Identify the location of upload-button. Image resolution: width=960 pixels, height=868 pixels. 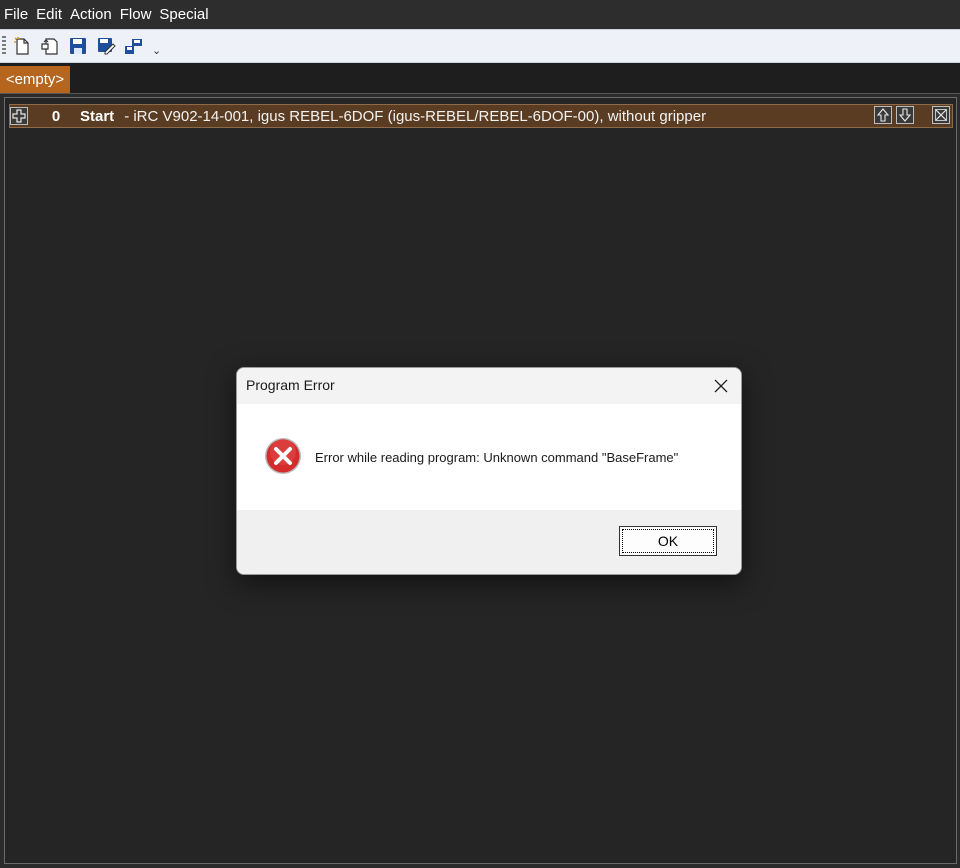
(134, 46).